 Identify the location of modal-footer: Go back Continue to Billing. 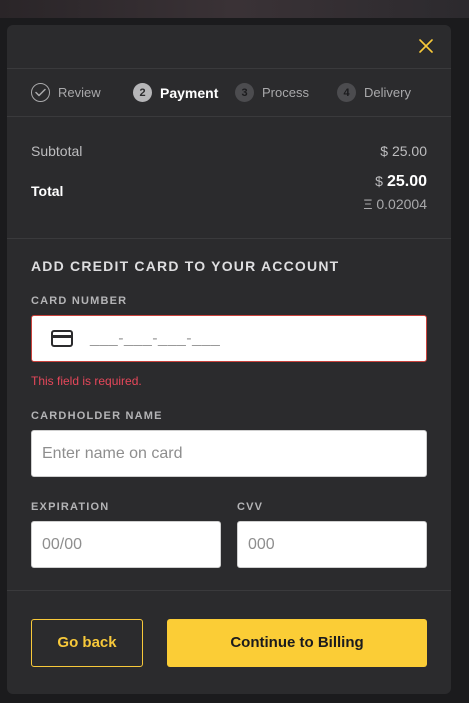
(229, 642).